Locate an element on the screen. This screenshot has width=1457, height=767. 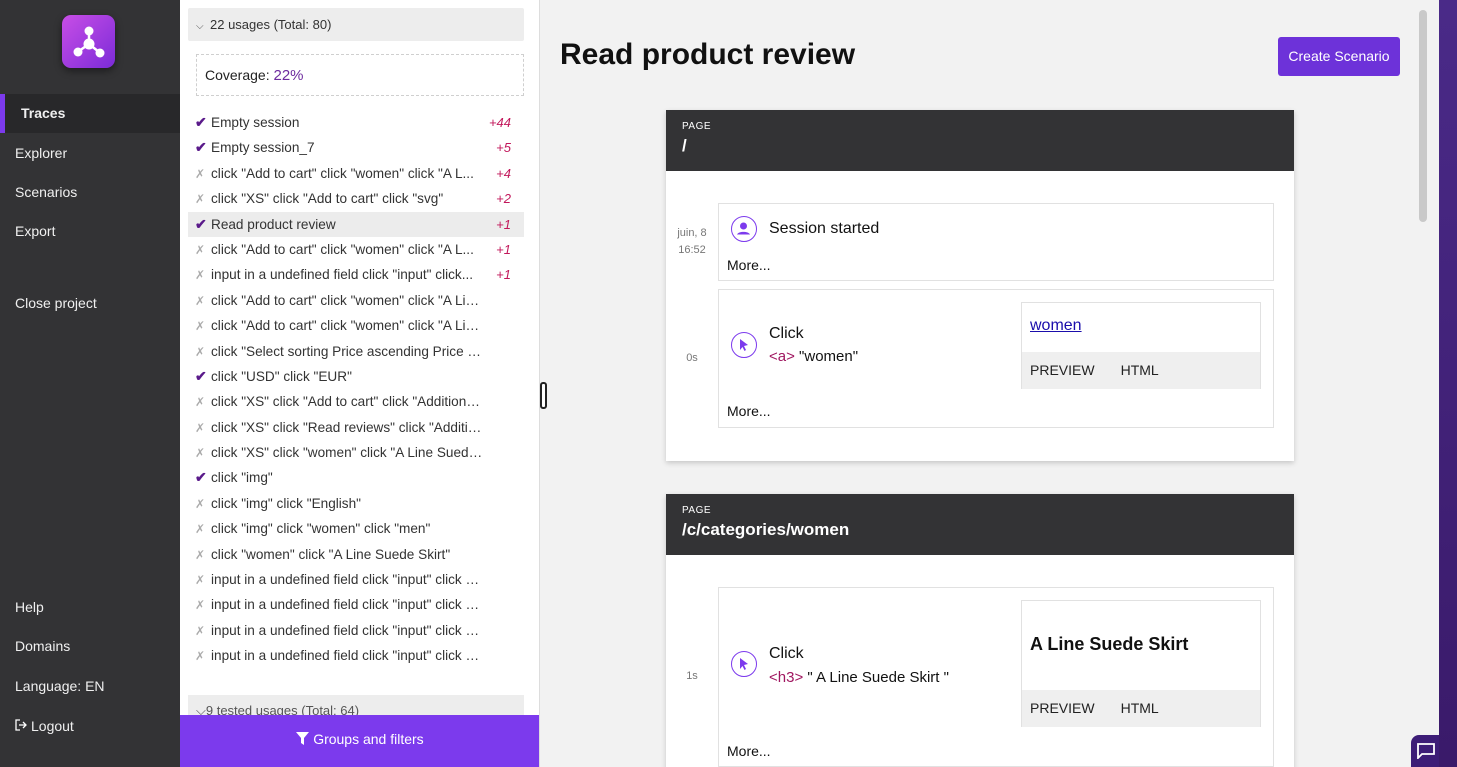
preview-link: women is located at coordinates (1056, 326).